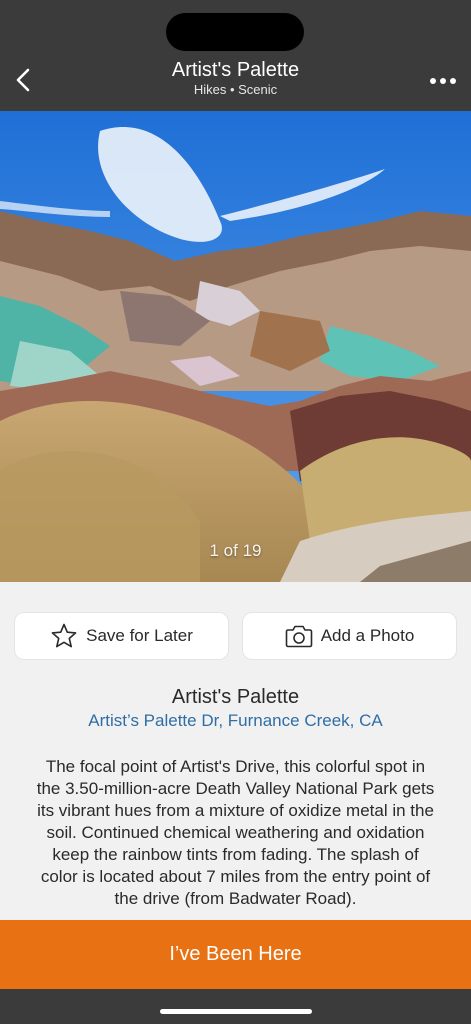 The height and width of the screenshot is (1024, 471). What do you see at coordinates (64, 635) in the screenshot?
I see `star-outline-icon` at bounding box center [64, 635].